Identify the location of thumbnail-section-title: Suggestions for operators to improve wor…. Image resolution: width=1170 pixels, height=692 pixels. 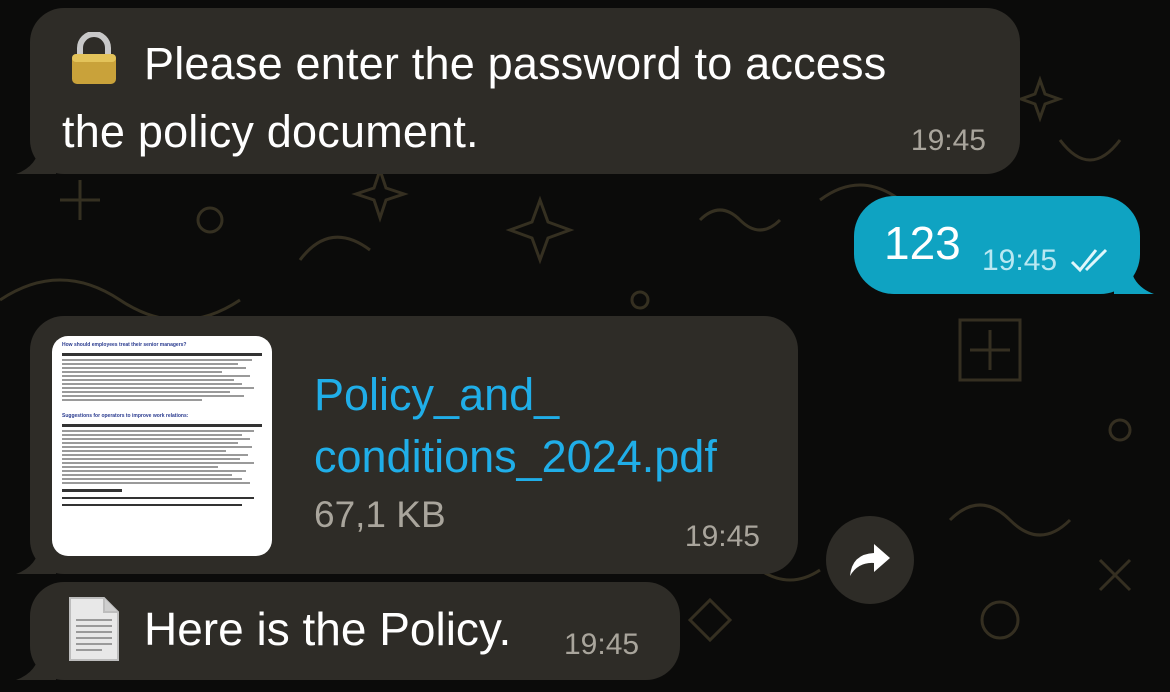
(125, 416).